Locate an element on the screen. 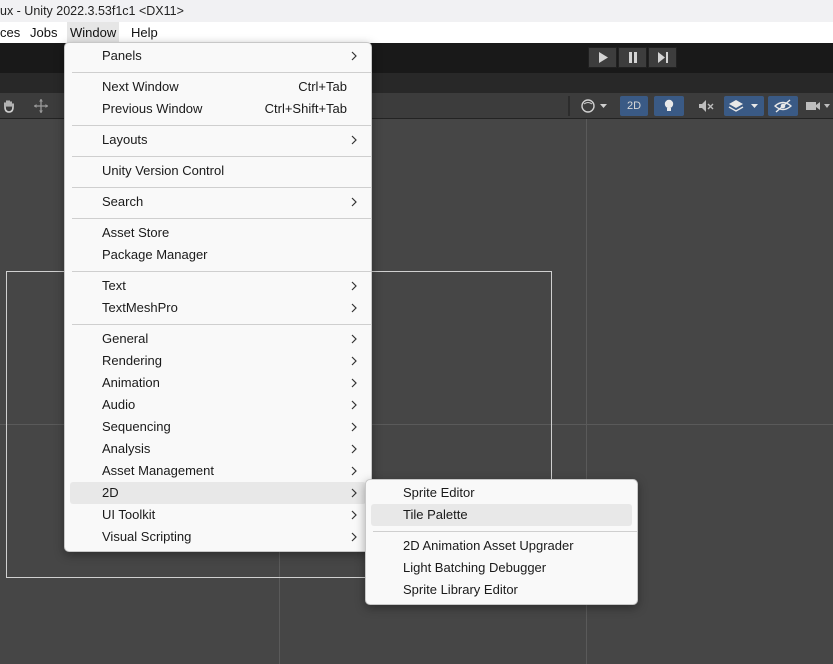 The image size is (833, 664). menu-item-search: Search is located at coordinates (218, 202).